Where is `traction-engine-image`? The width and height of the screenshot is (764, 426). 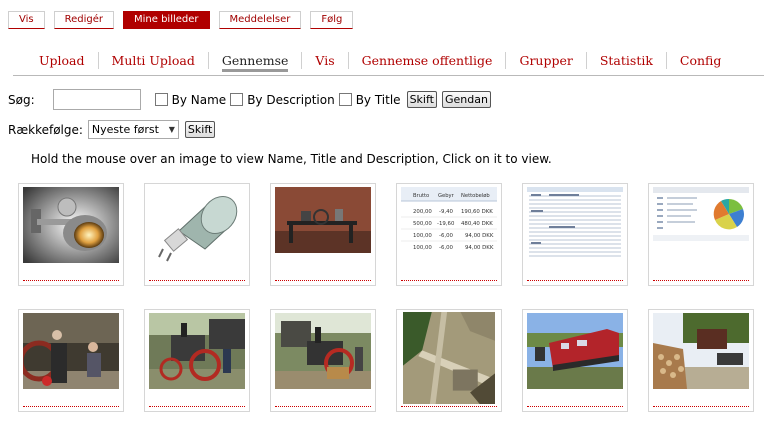
traction-engine-image is located at coordinates (197, 351).